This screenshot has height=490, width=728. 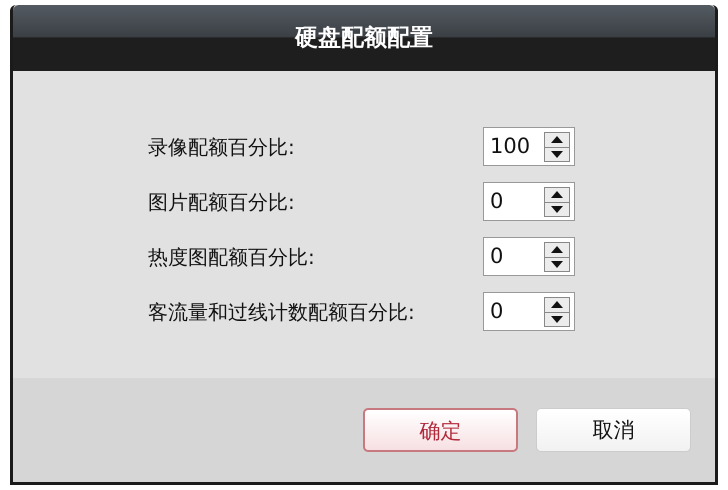 I want to click on window-title: 硬盘配额配置, so click(x=364, y=38).